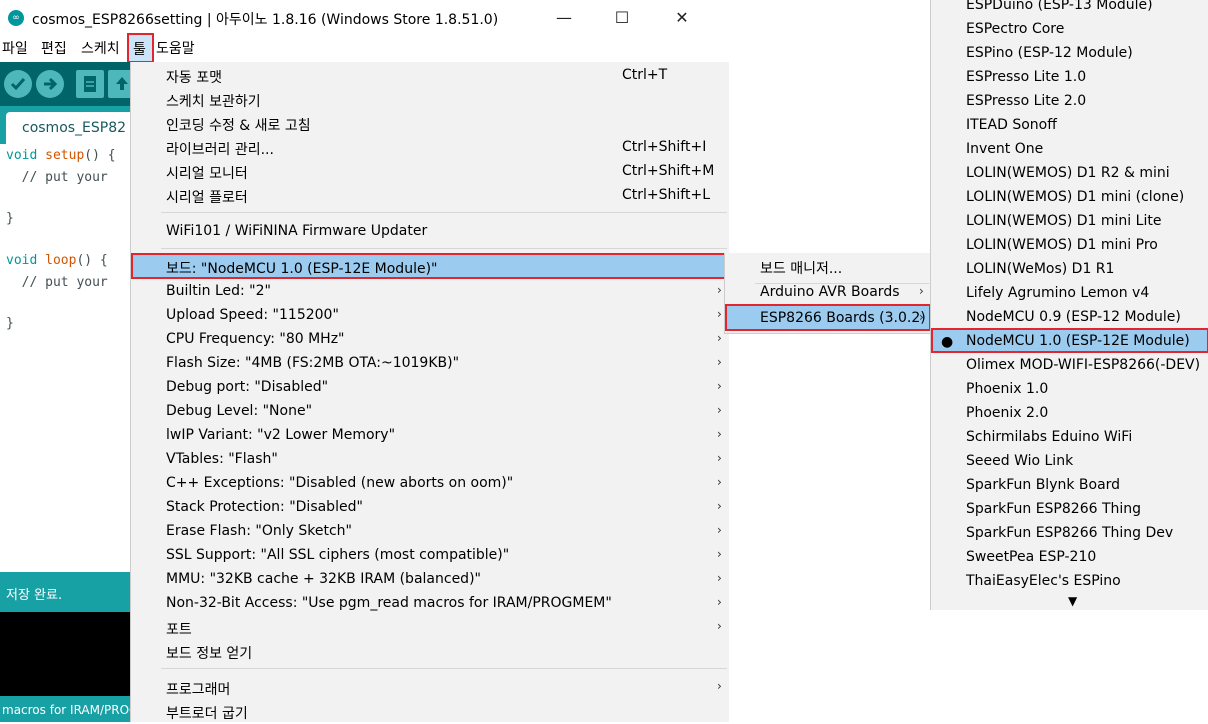  I want to click on maximize-button: ☐, so click(622, 18).